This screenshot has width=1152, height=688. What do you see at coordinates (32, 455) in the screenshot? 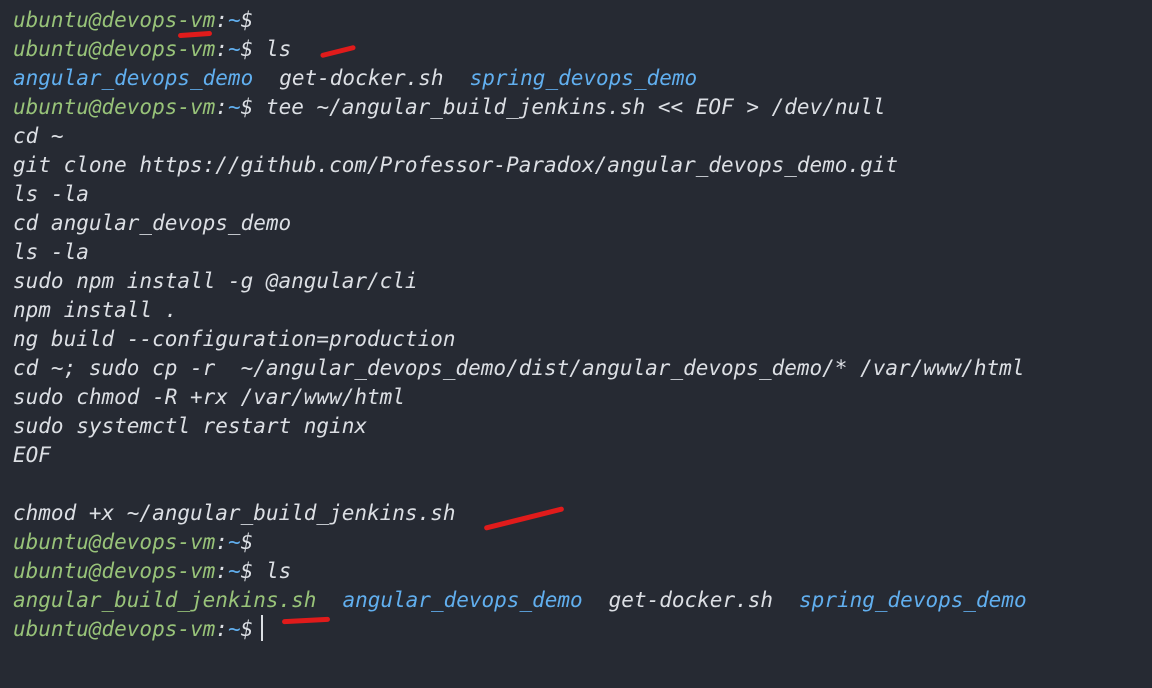
I see `heredoc-line: EOF` at bounding box center [32, 455].